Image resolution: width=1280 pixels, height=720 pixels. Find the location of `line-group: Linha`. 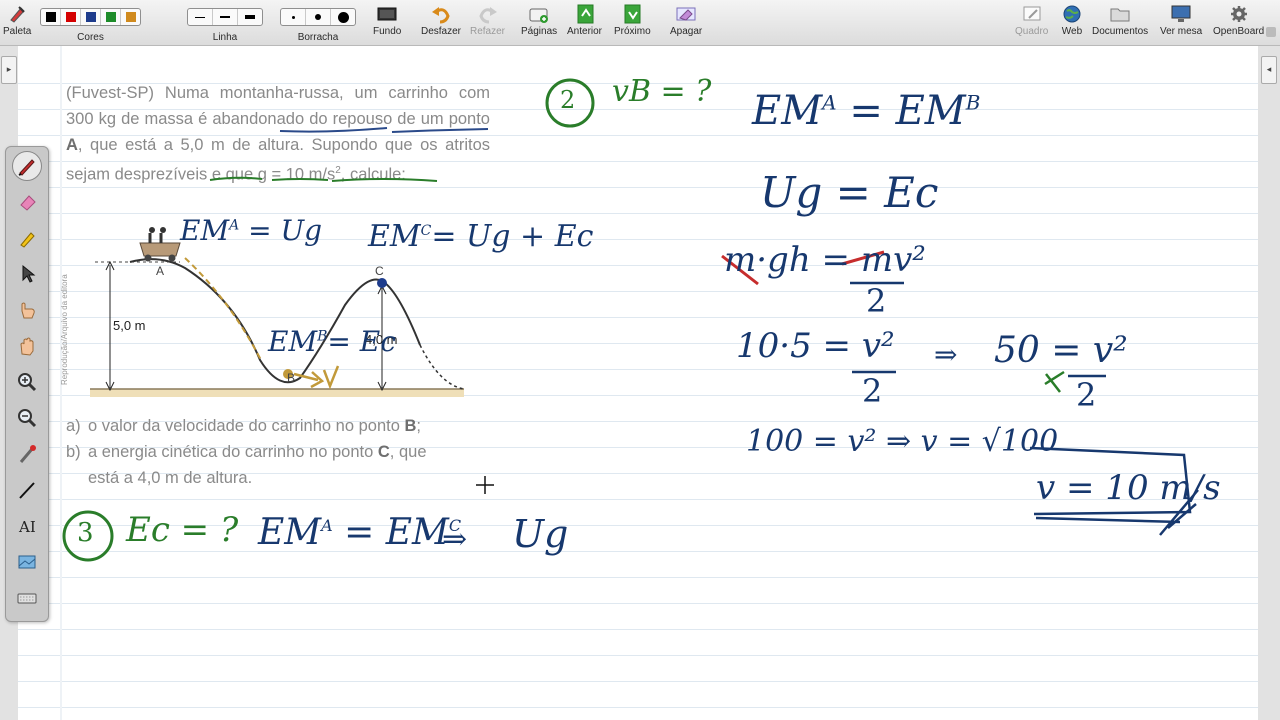

line-group: Linha is located at coordinates (225, 23).